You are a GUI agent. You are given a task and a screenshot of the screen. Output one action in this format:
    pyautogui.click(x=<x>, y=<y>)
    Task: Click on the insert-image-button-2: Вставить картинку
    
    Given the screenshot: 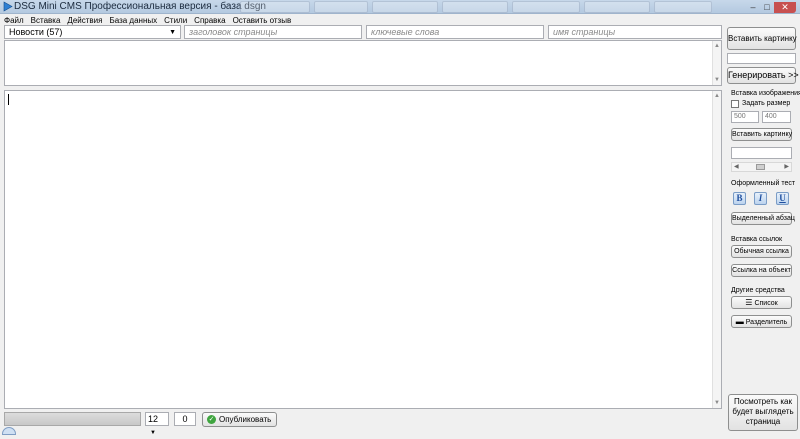 What is the action you would take?
    pyautogui.click(x=761, y=134)
    